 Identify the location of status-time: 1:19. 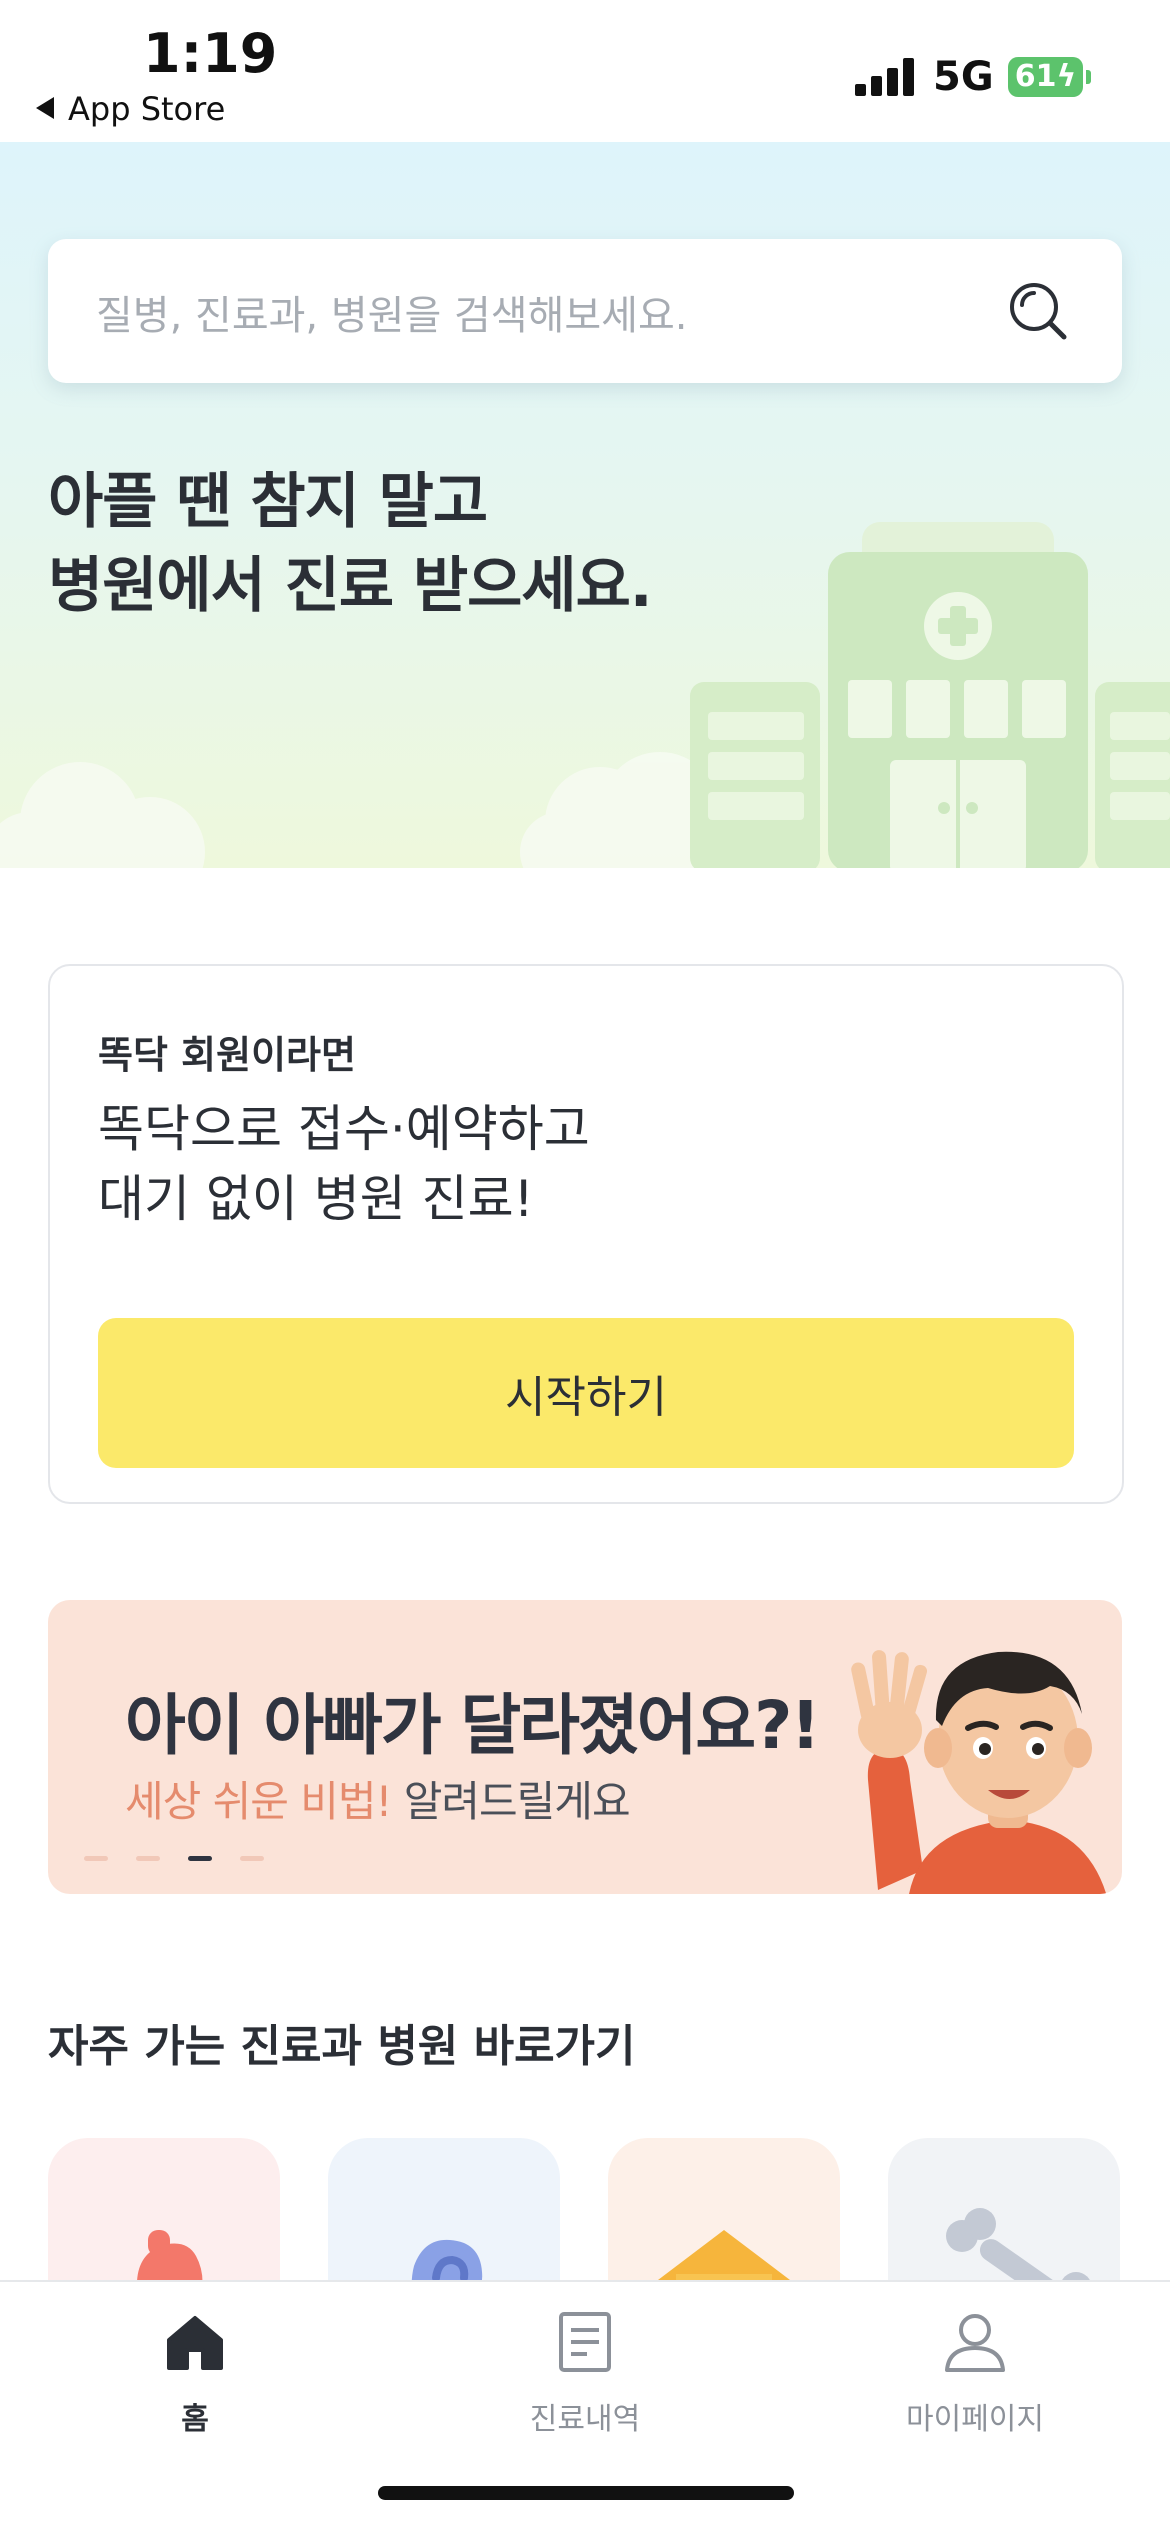
(210, 53).